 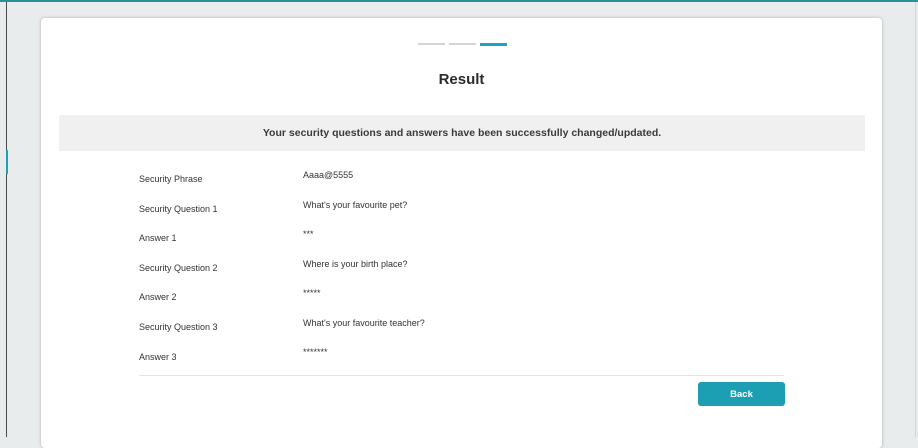 What do you see at coordinates (158, 238) in the screenshot?
I see `answer-1-label: Answer 1` at bounding box center [158, 238].